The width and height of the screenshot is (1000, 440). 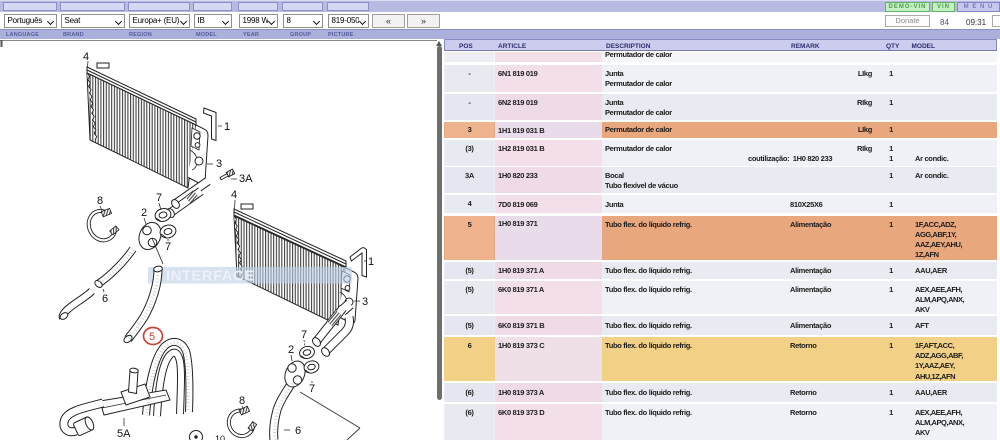 I want to click on svg-text: 5A, so click(x=124, y=434).